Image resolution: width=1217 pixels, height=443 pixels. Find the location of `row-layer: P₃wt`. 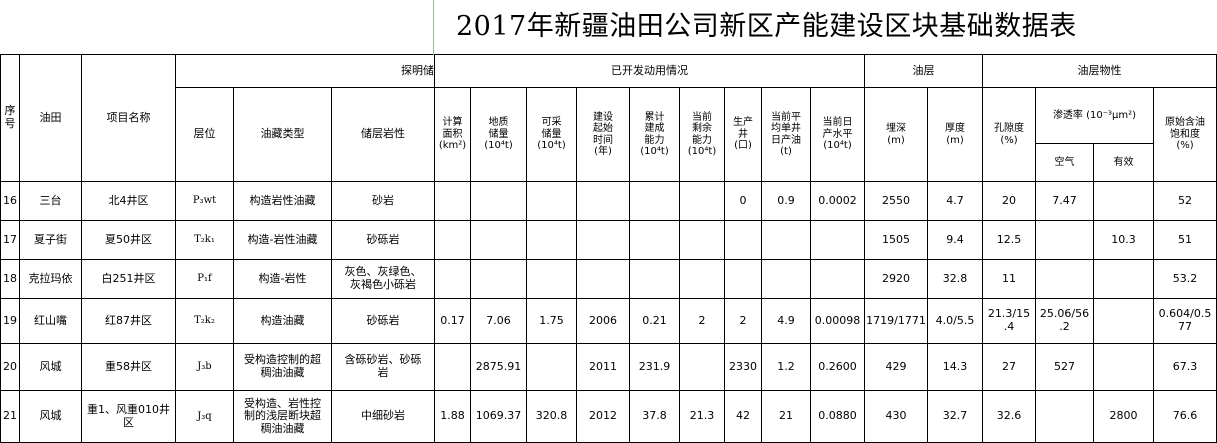

row-layer: P₃wt is located at coordinates (205, 201).